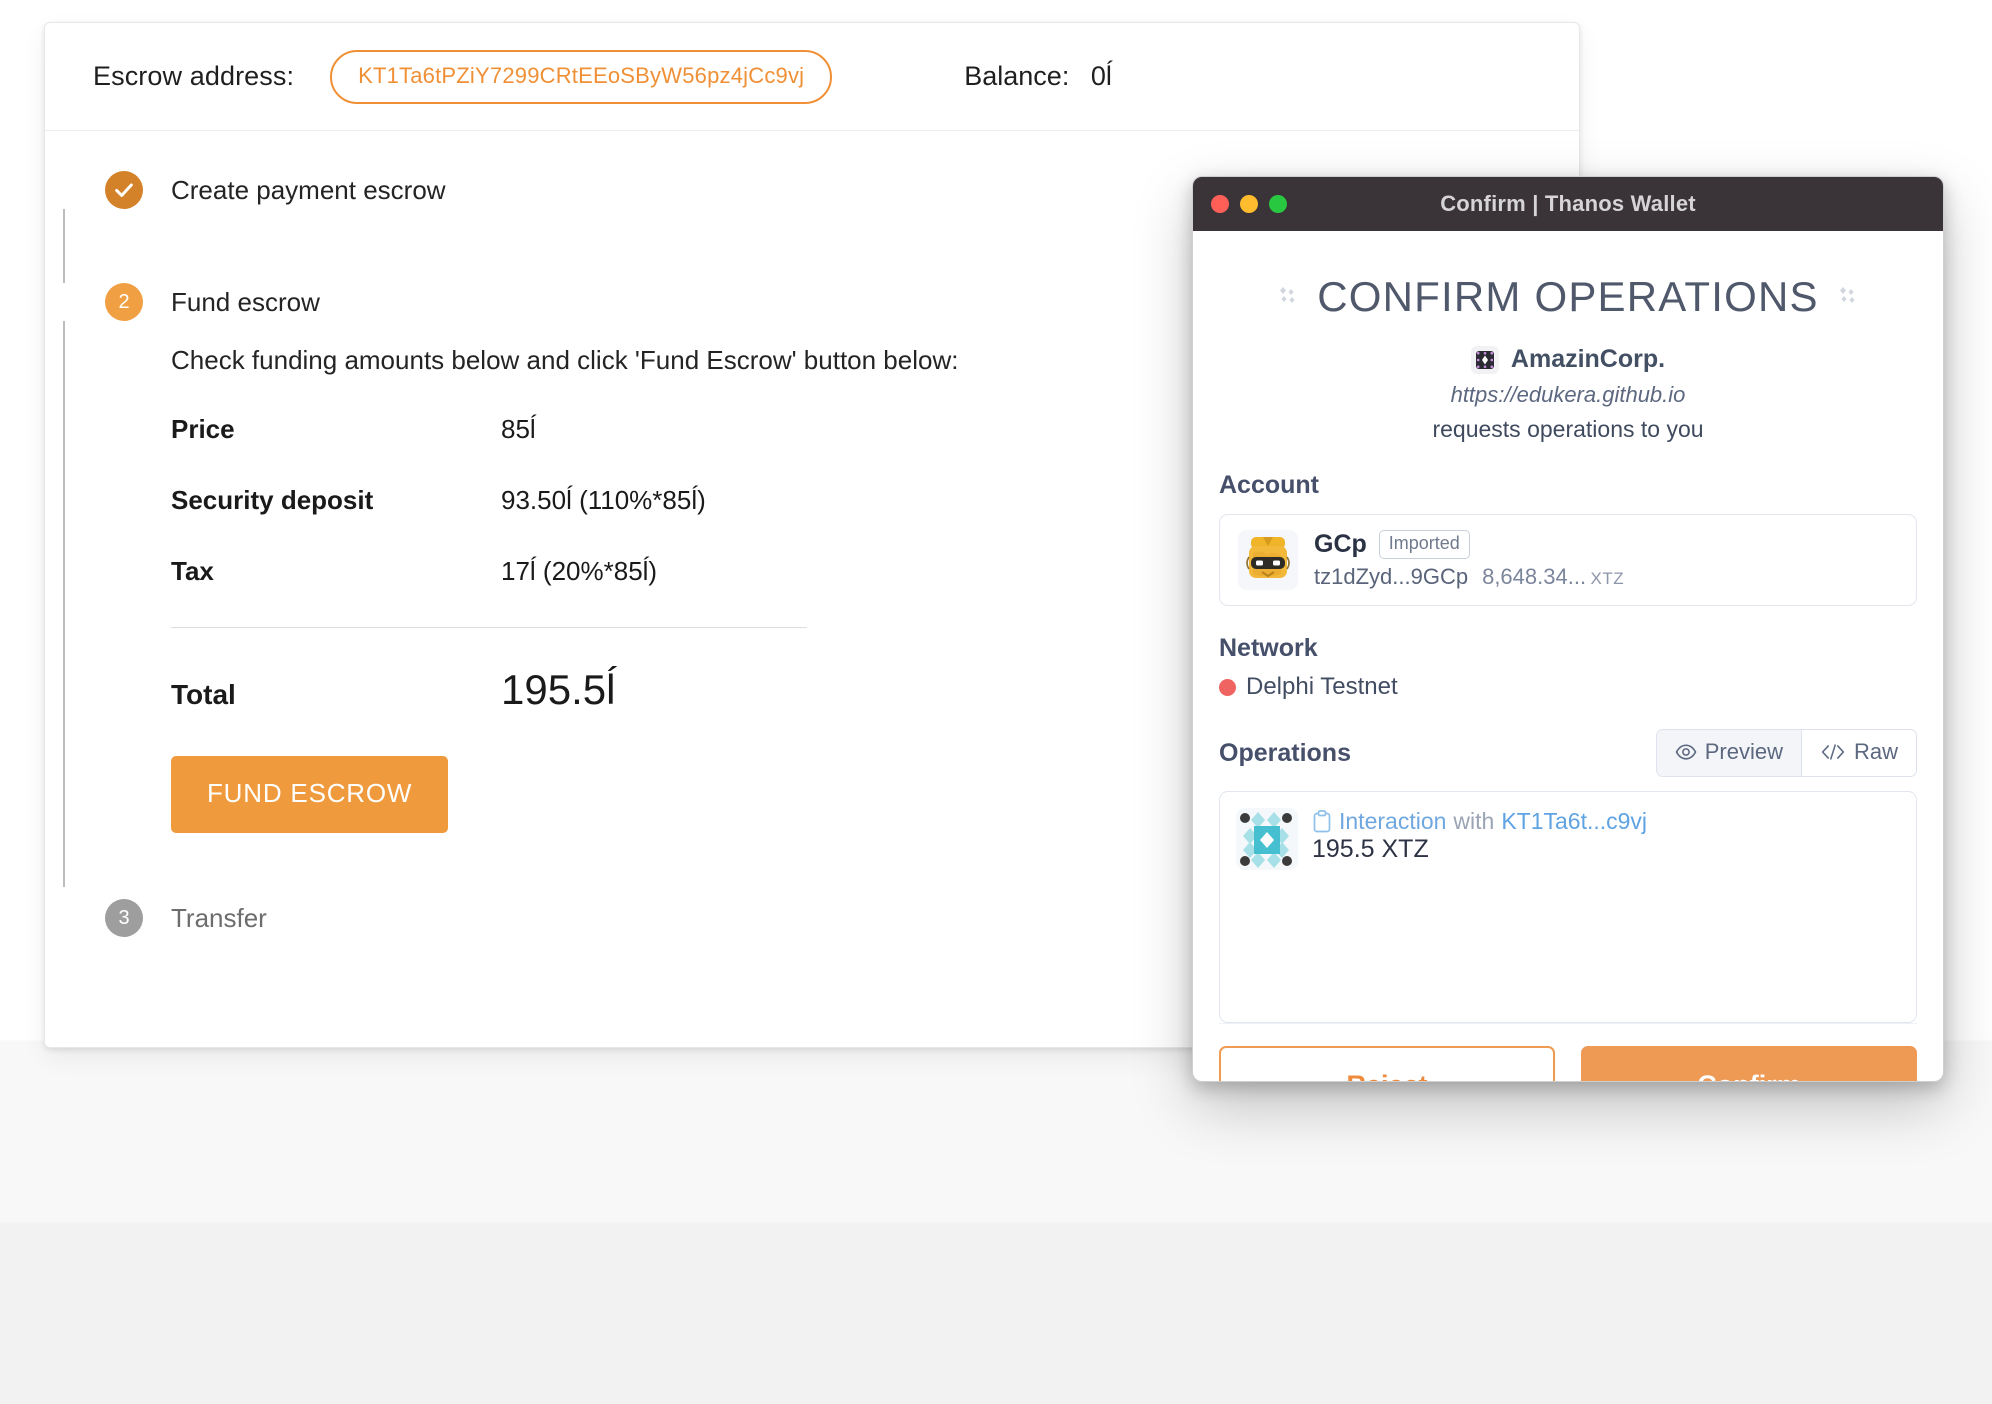 Image resolution: width=1992 pixels, height=1404 pixels. What do you see at coordinates (219, 917) in the screenshot?
I see `step-3-label: Transfer` at bounding box center [219, 917].